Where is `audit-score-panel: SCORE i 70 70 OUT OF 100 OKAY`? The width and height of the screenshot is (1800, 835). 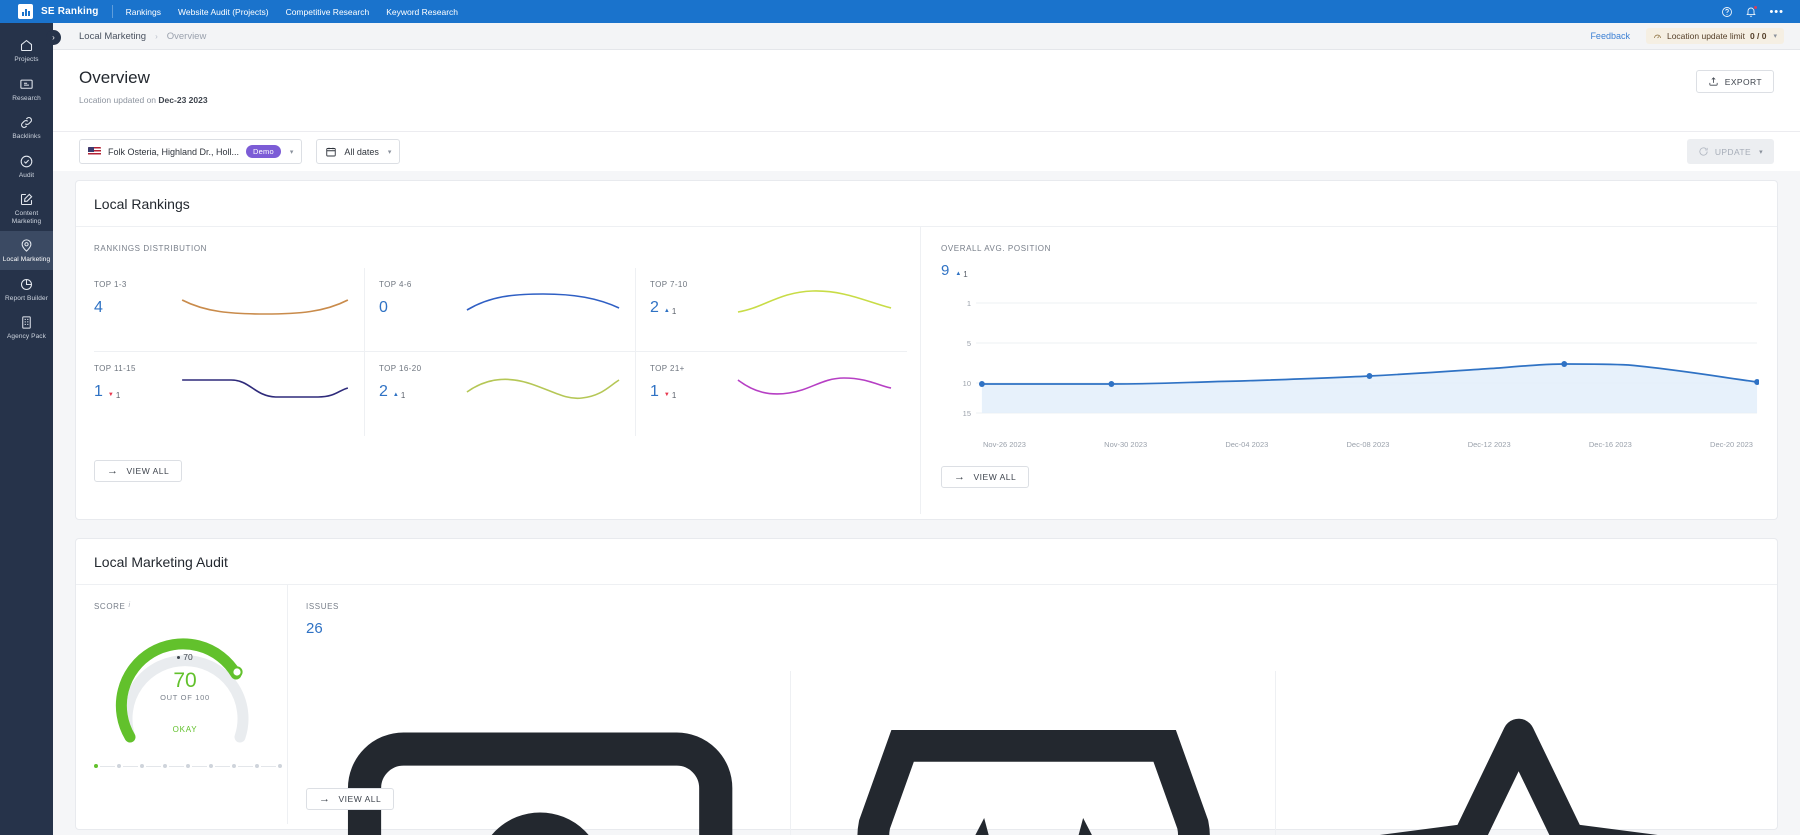 audit-score-panel: SCORE i 70 70 OUT OF 100 OKAY is located at coordinates (182, 704).